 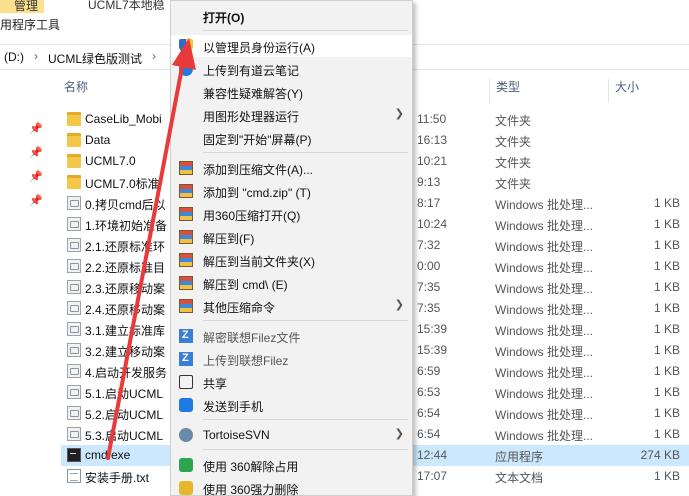 What do you see at coordinates (291, 214) in the screenshot?
I see `menu-item: 用360压缩打开(Q)` at bounding box center [291, 214].